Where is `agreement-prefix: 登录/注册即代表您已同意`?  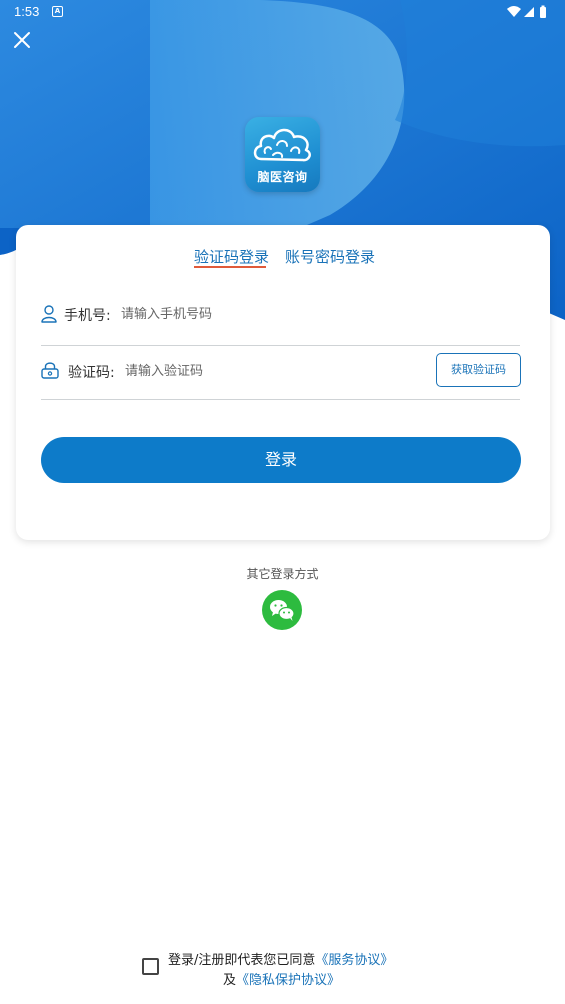 agreement-prefix: 登录/注册即代表您已同意 is located at coordinates (242, 960).